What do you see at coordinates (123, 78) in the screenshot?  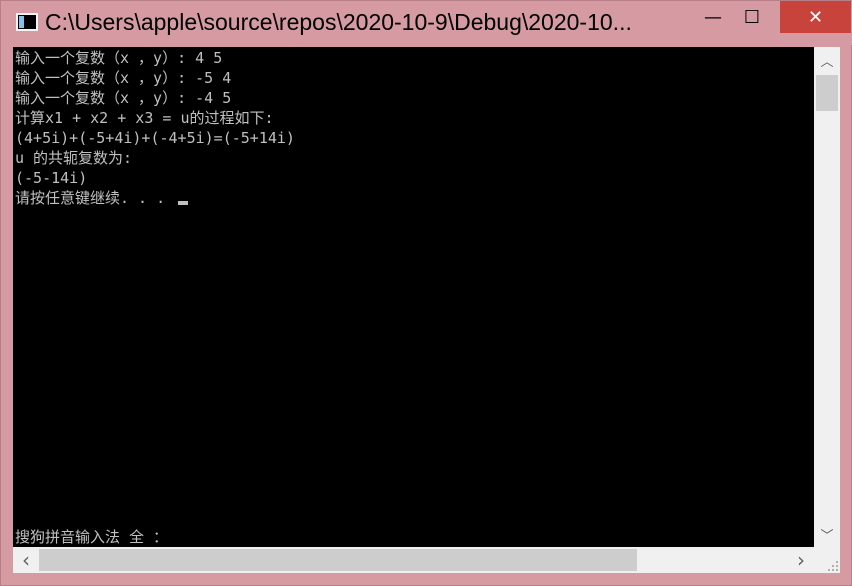 I see `console-line: 输入一个复数（x ，y）: -5 4` at bounding box center [123, 78].